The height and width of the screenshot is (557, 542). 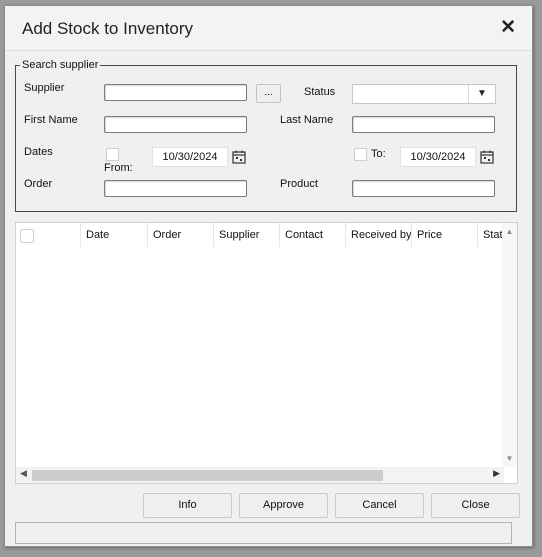 I want to click on from-label: From:, so click(x=118, y=168).